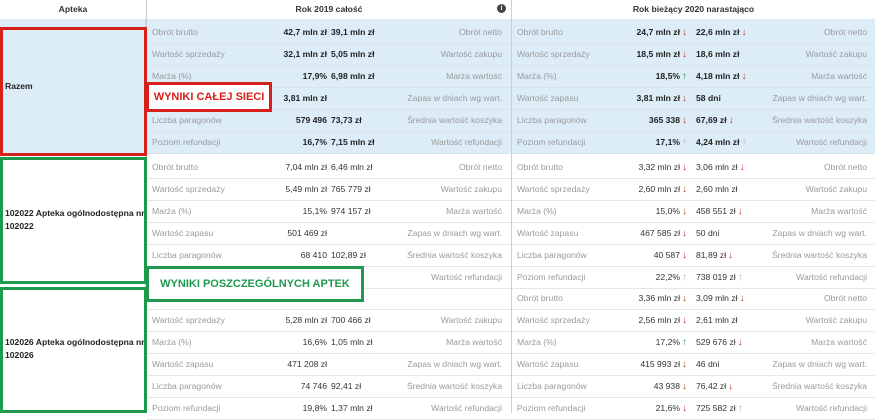  Describe the element at coordinates (663, 233) in the screenshot. I see `metric-value: 467 585 zł ↓` at that location.